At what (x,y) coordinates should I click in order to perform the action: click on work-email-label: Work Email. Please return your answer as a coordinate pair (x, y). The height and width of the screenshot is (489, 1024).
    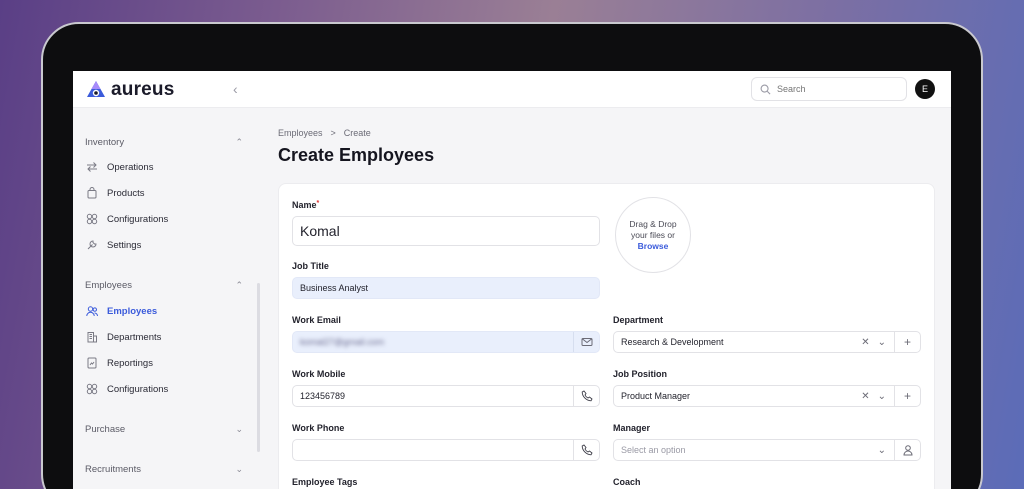
    Looking at the image, I should click on (316, 320).